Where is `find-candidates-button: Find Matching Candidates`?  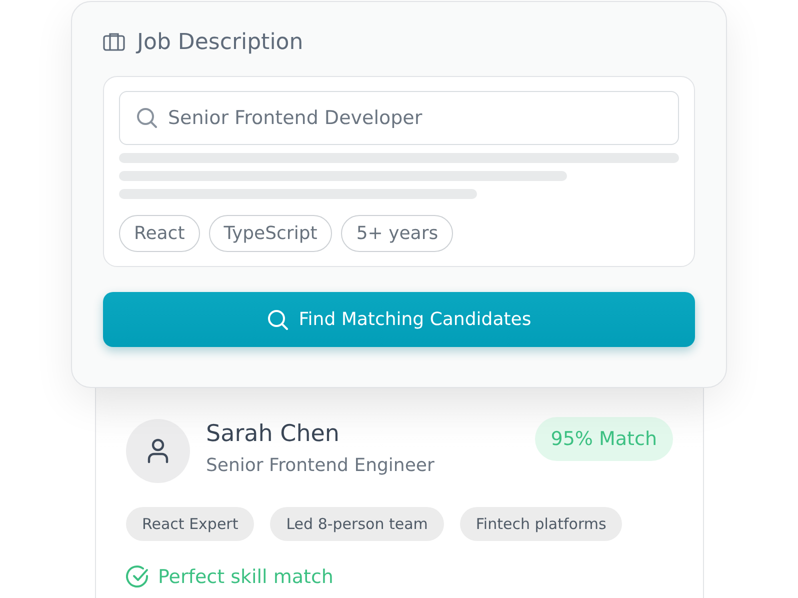 find-candidates-button: Find Matching Candidates is located at coordinates (399, 319).